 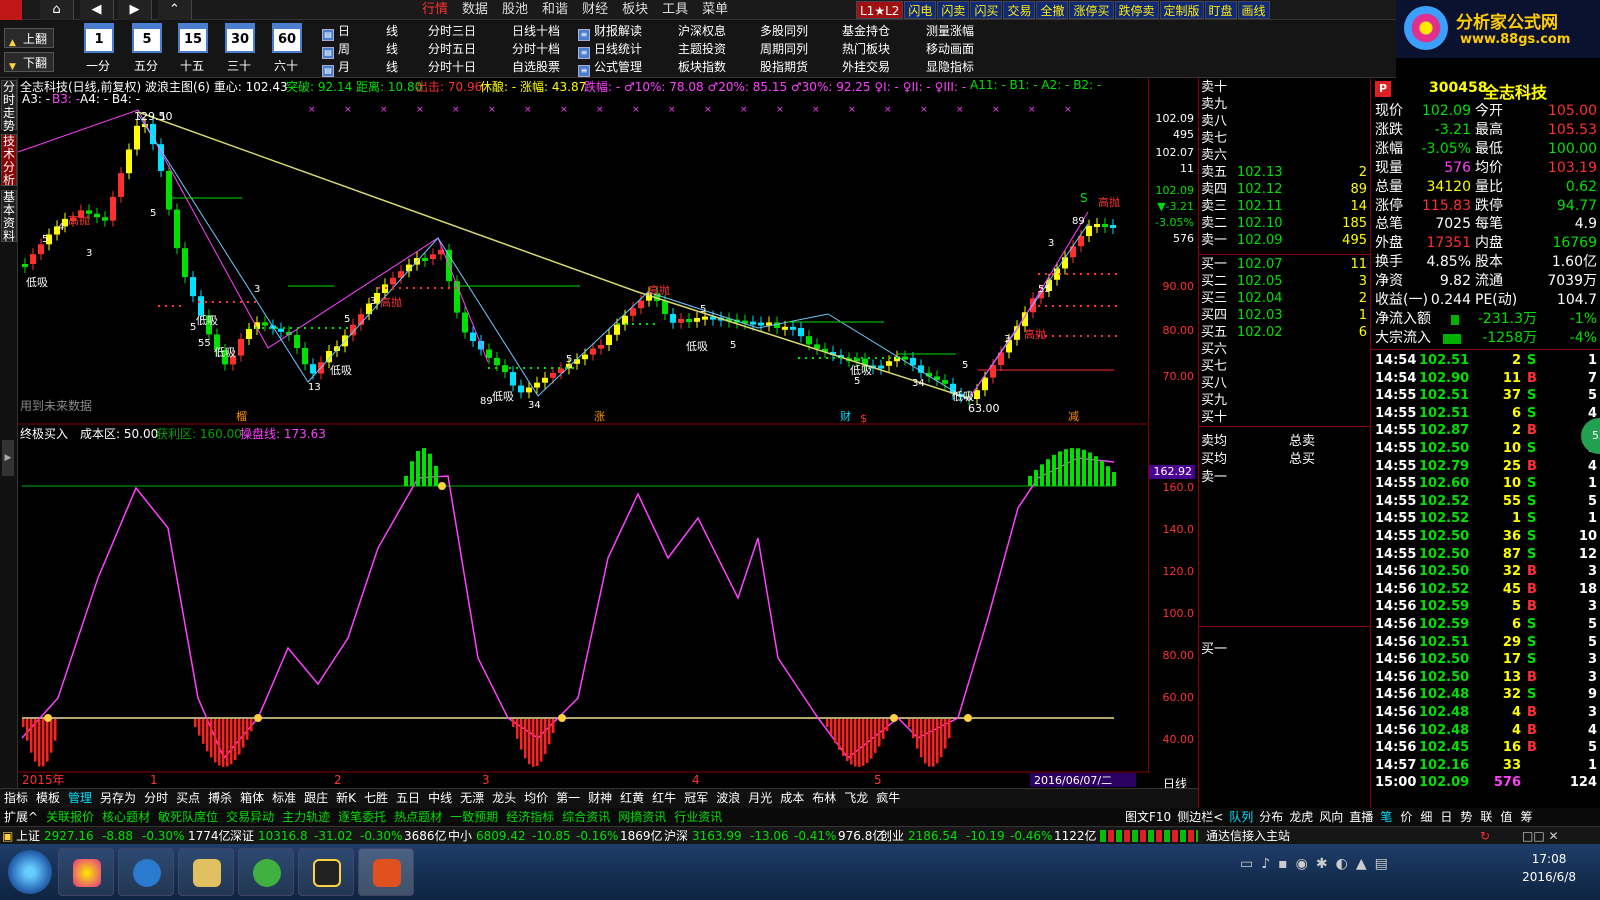 I want to click on tool-button: ≡ 公式管理, so click(x=610, y=67).